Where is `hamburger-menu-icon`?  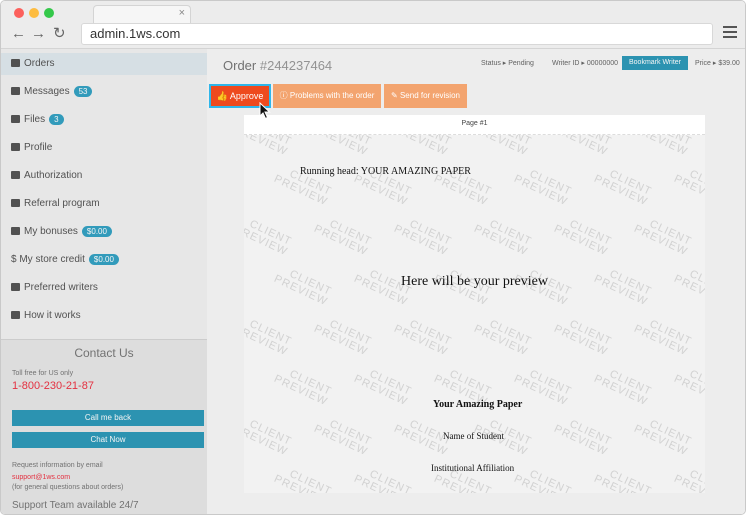
hamburger-menu-icon is located at coordinates (730, 33).